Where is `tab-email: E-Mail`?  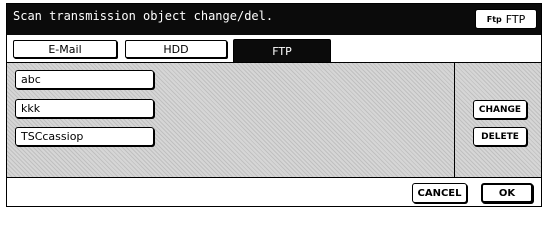 tab-email: E-Mail is located at coordinates (65, 49).